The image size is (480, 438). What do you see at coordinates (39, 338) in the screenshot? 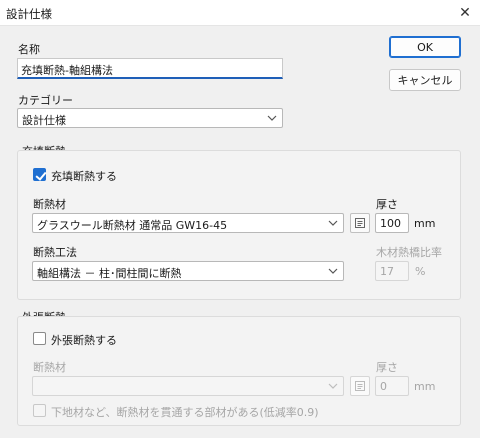
I see `exterior-insulation-checkbox` at bounding box center [39, 338].